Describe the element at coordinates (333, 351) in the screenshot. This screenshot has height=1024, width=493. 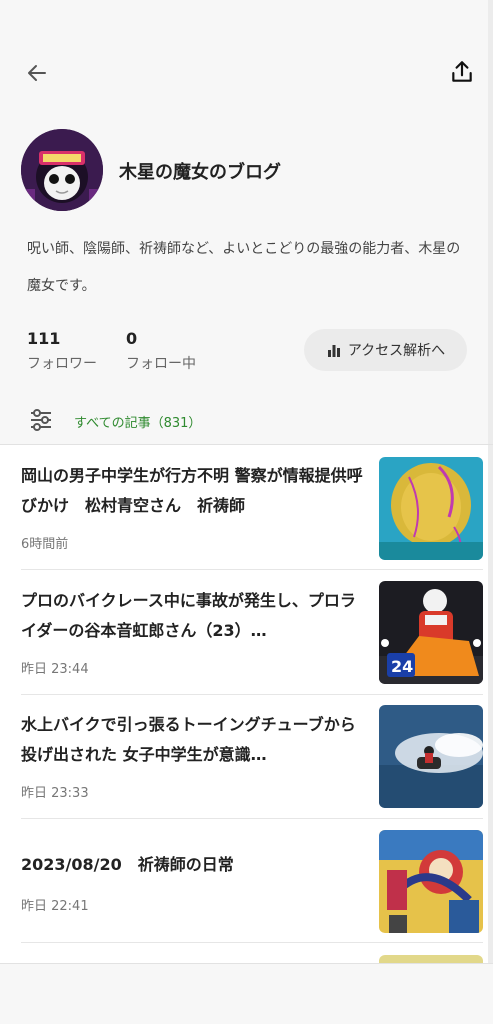
I see `bar-chart-icon` at that location.